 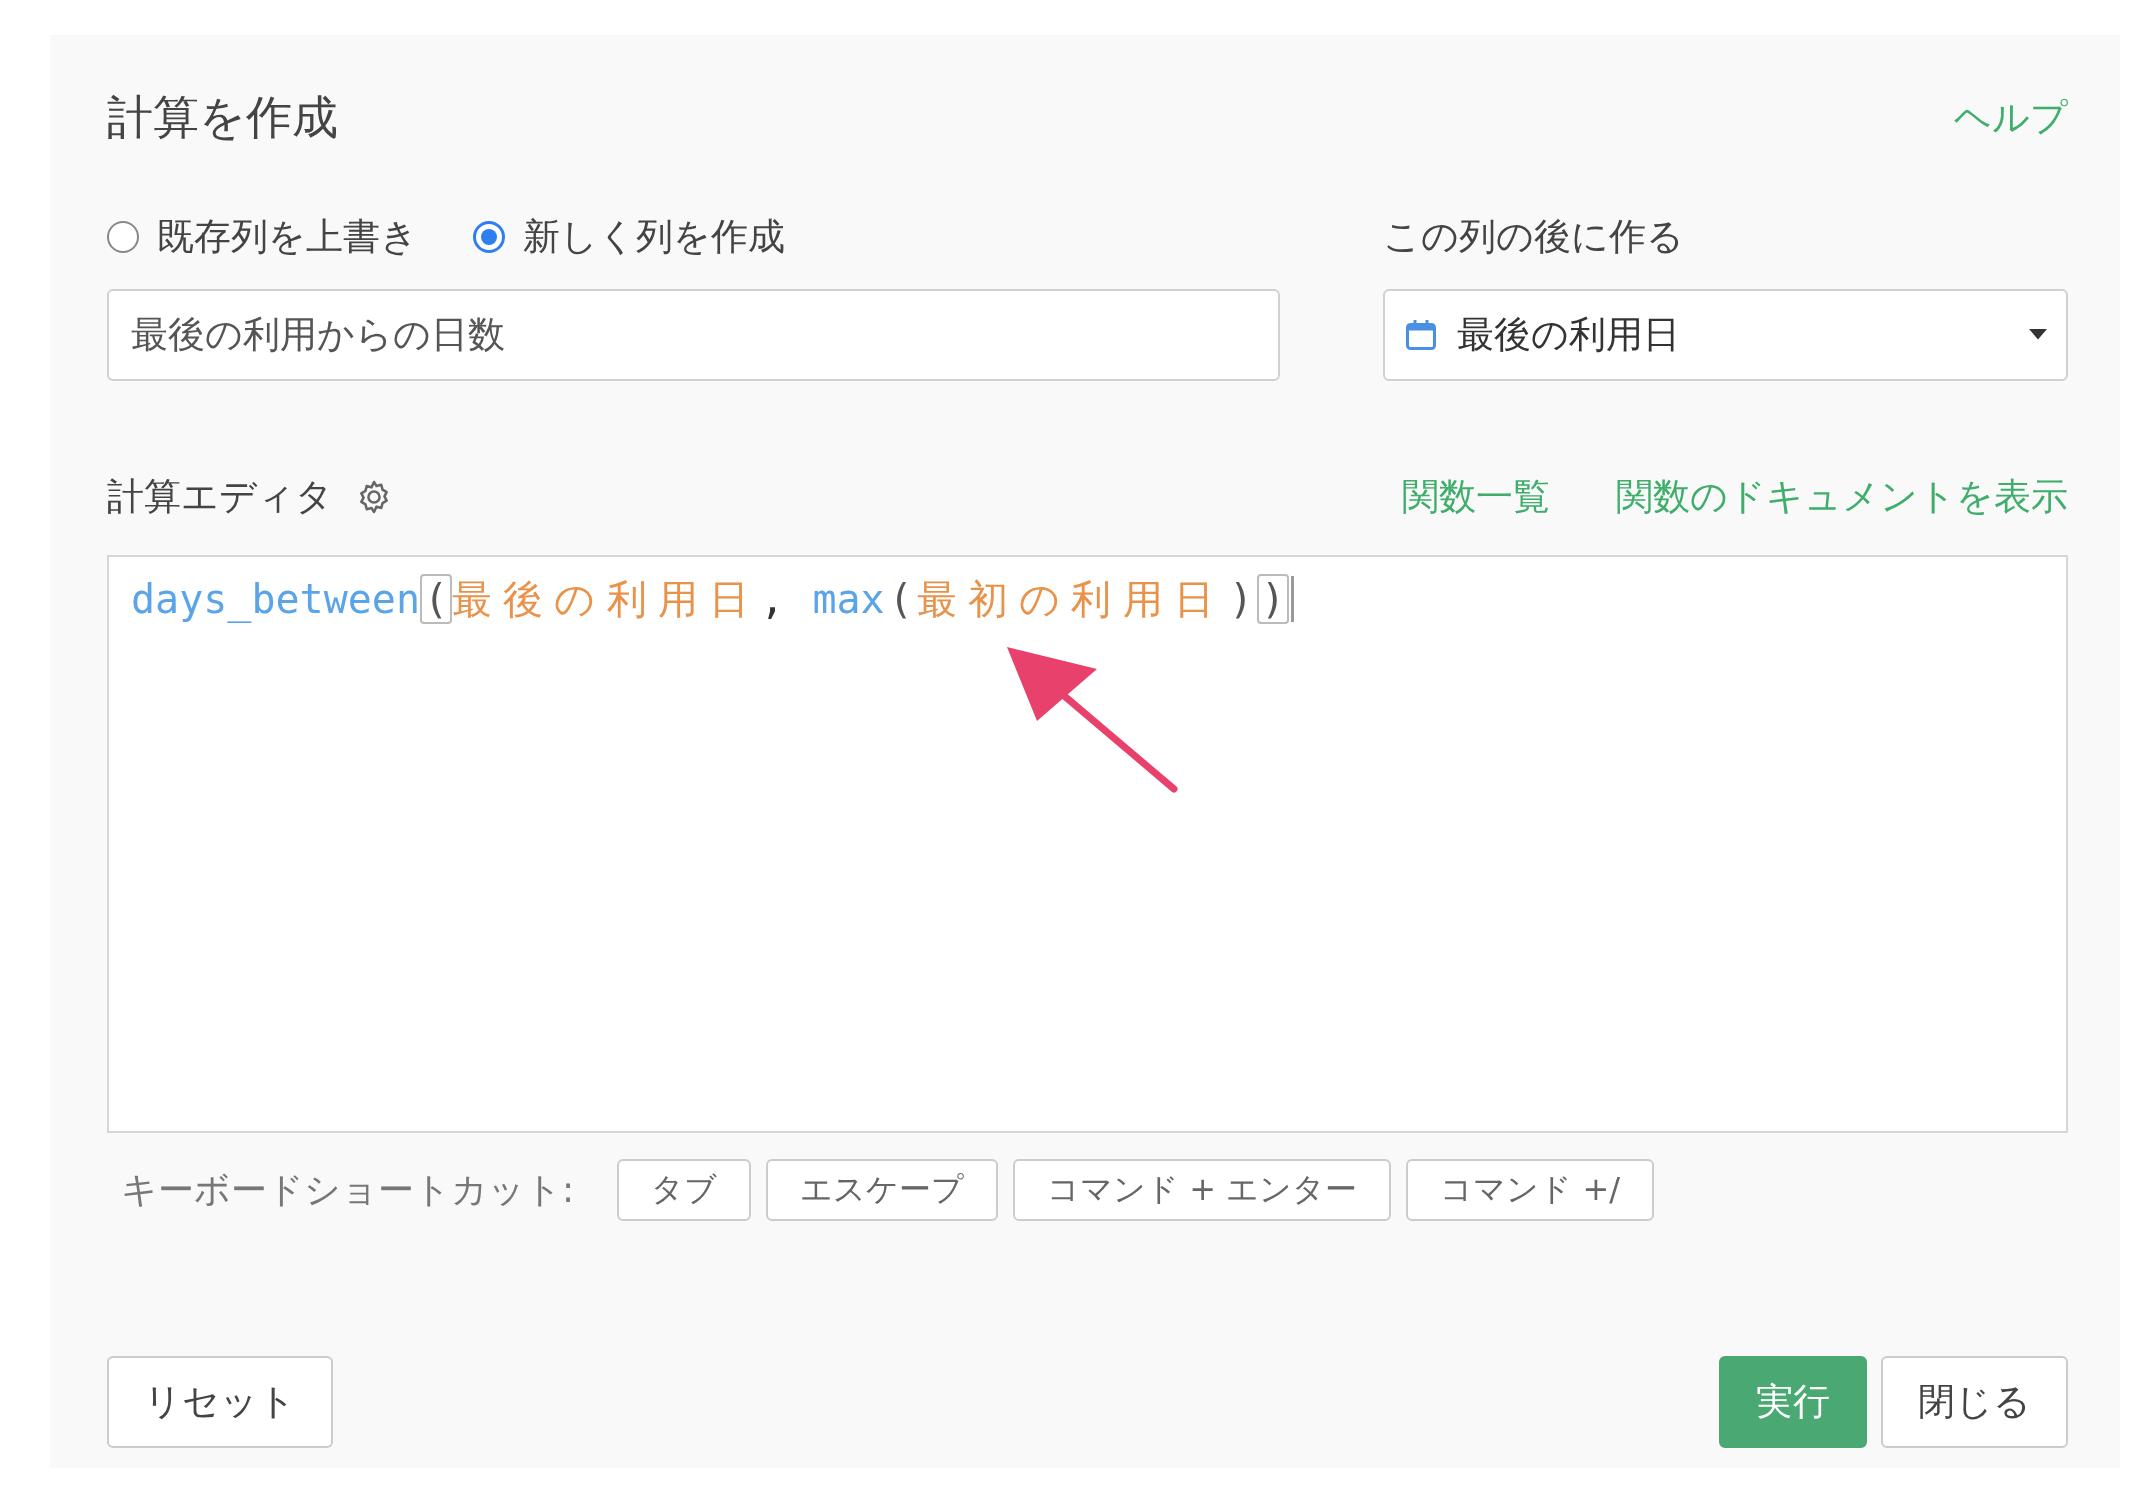 I want to click on shortcut-key: コマンド + エンター, so click(x=1202, y=1190).